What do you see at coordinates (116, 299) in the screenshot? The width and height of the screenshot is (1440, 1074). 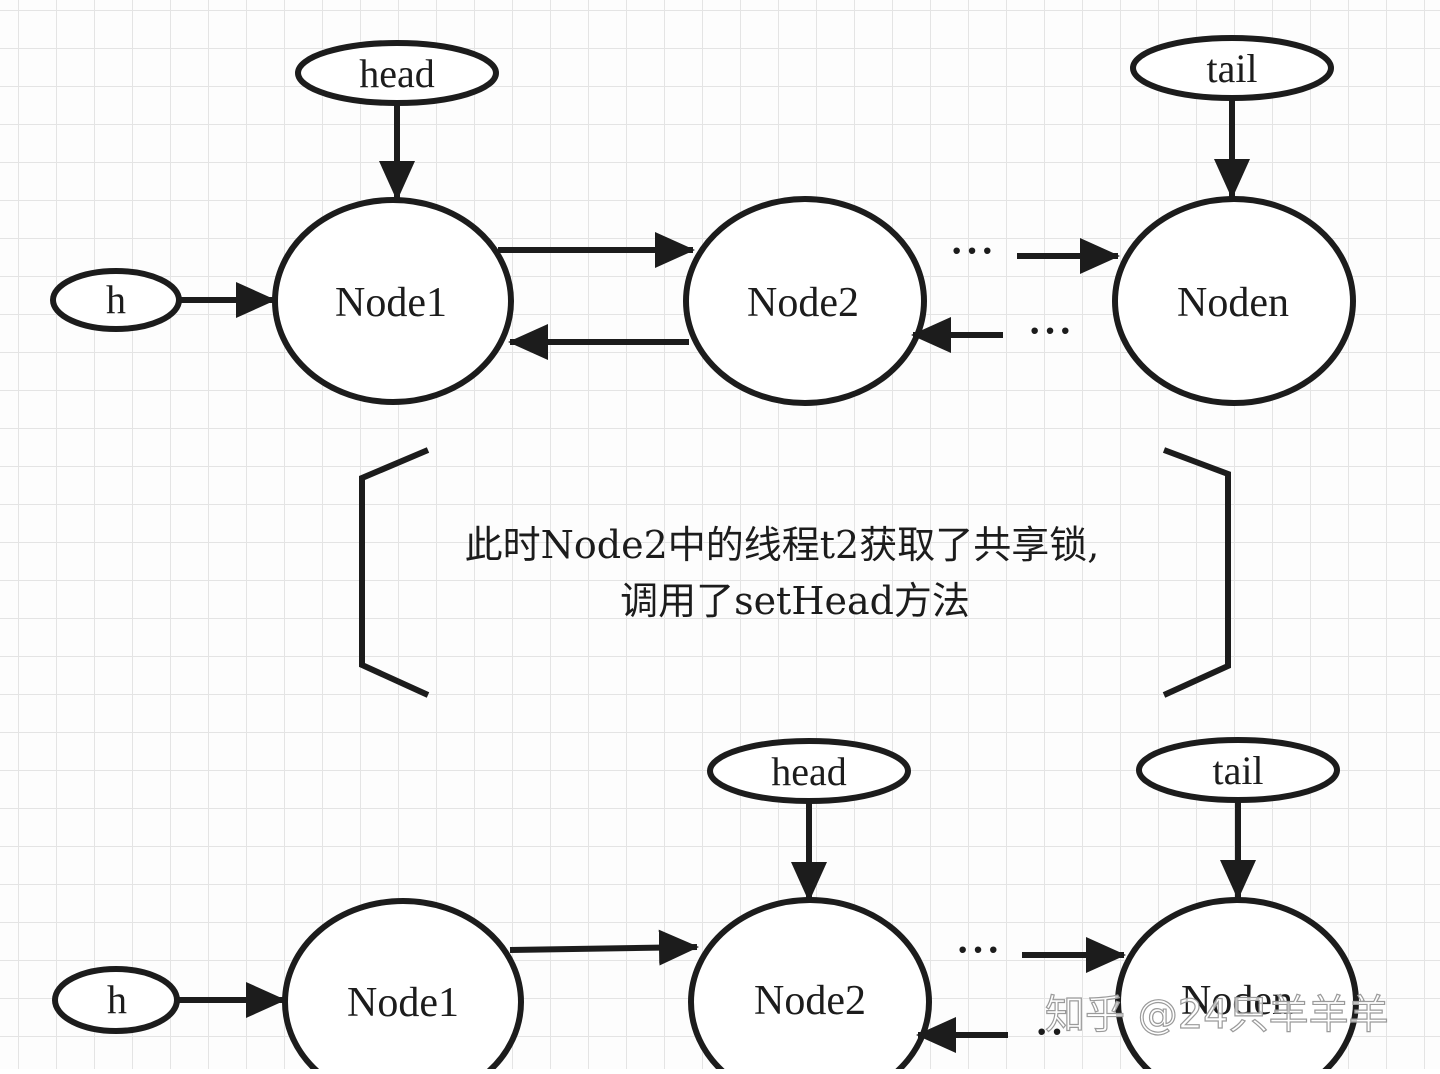 I see `h-pointer-label: h` at bounding box center [116, 299].